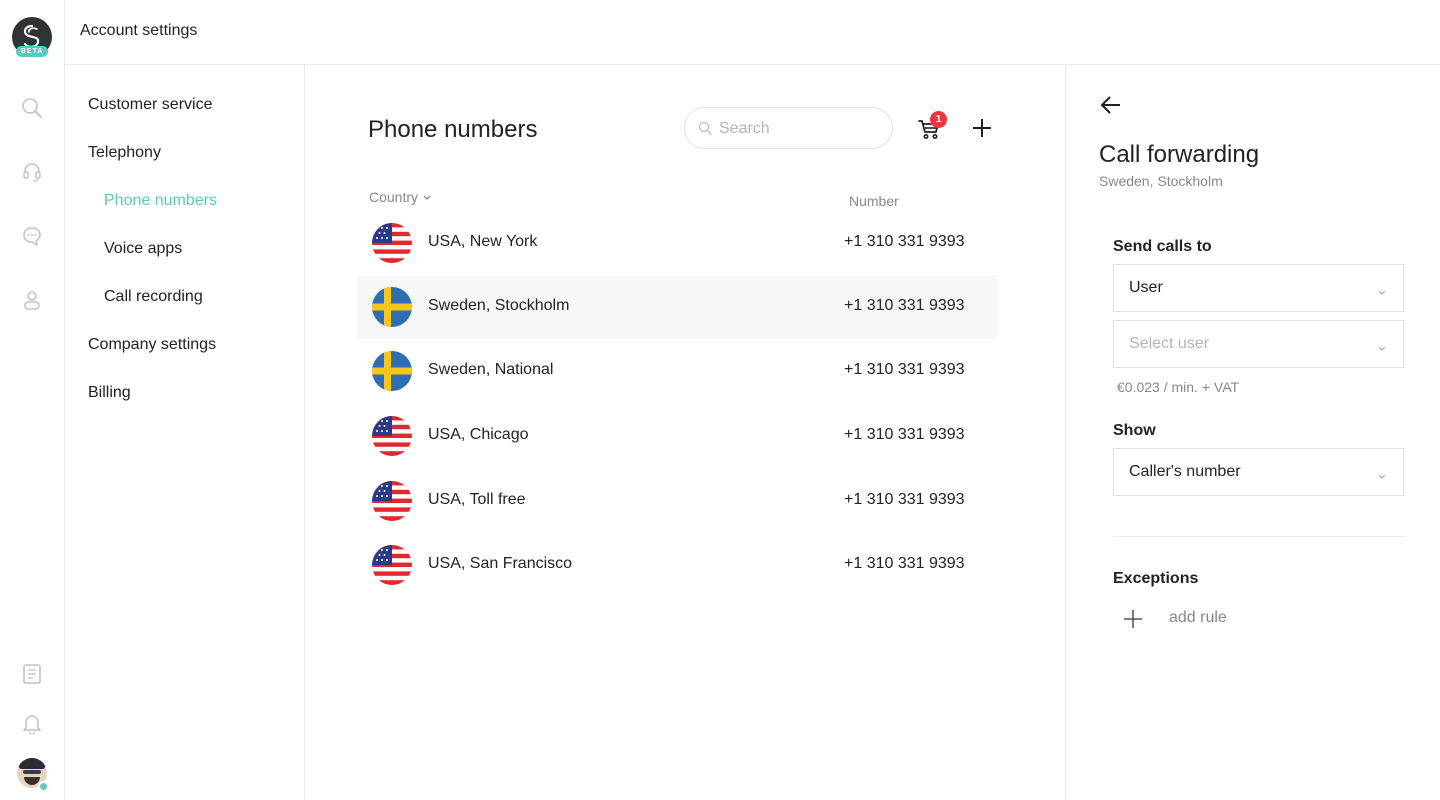  Describe the element at coordinates (1198, 618) in the screenshot. I see `add-rule-button: add rule` at that location.